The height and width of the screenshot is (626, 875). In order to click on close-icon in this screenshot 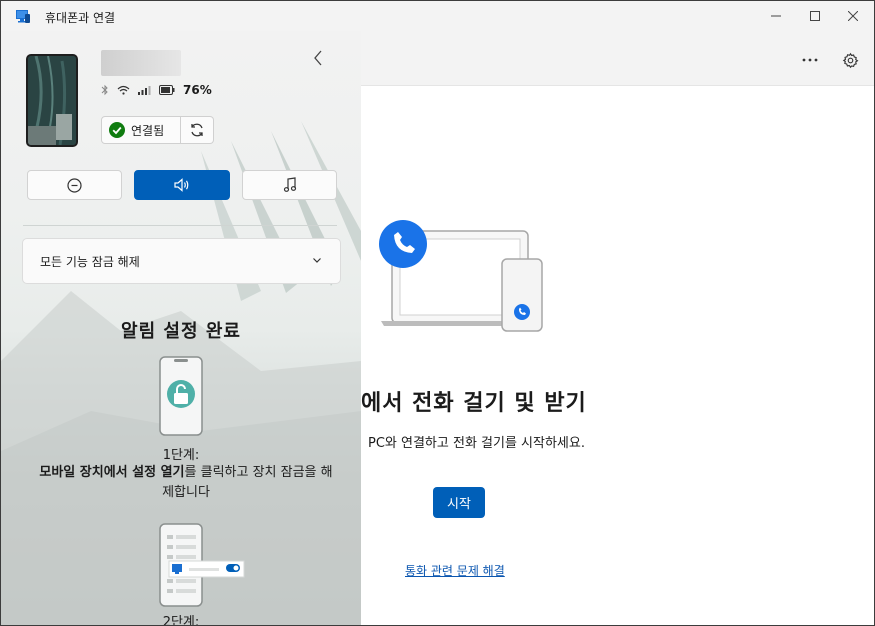, I will do `click(853, 16)`.